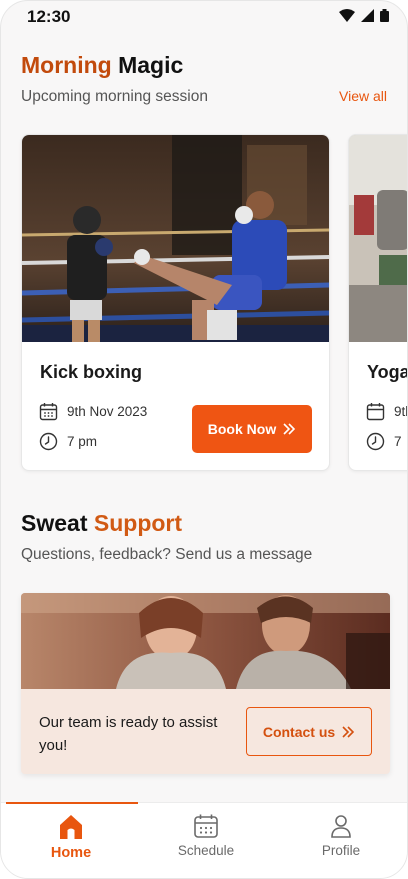  Describe the element at coordinates (341, 850) in the screenshot. I see `nav-label: Profile` at that location.